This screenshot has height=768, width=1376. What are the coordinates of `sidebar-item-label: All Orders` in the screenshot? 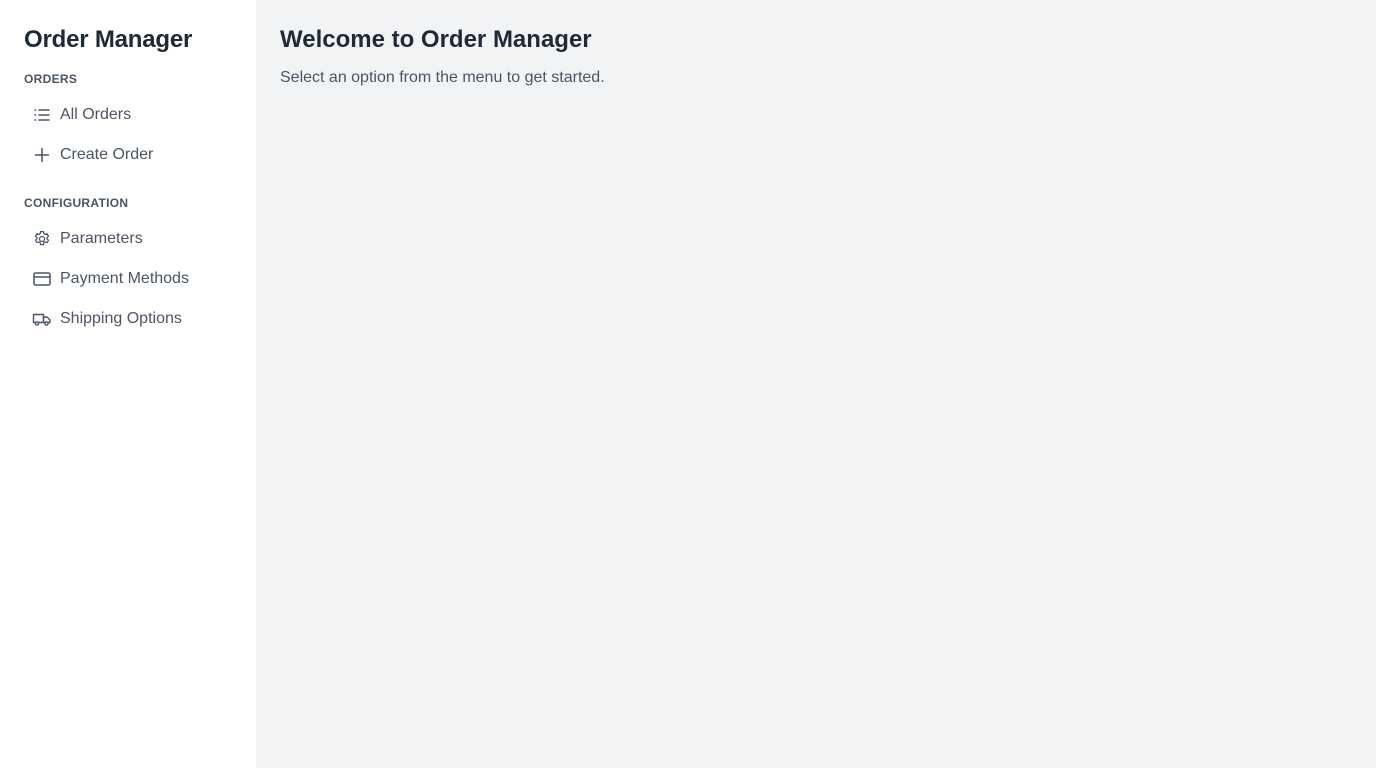 It's located at (96, 114).